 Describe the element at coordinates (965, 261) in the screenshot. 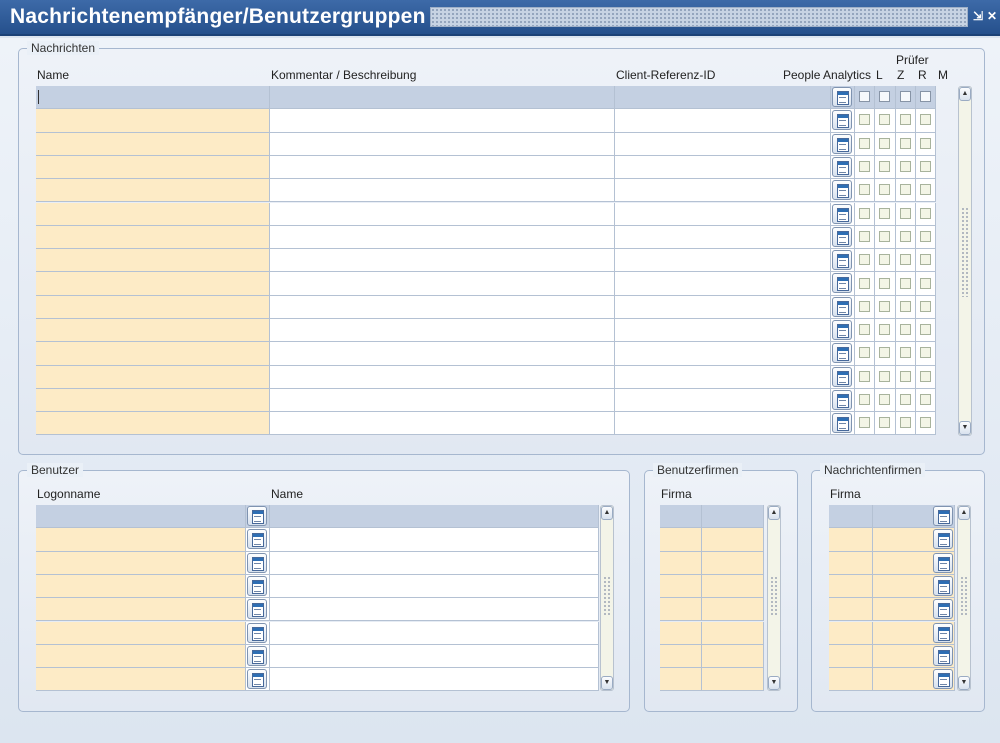

I see `nachrichten-scrollbar: ▲ ▼` at that location.